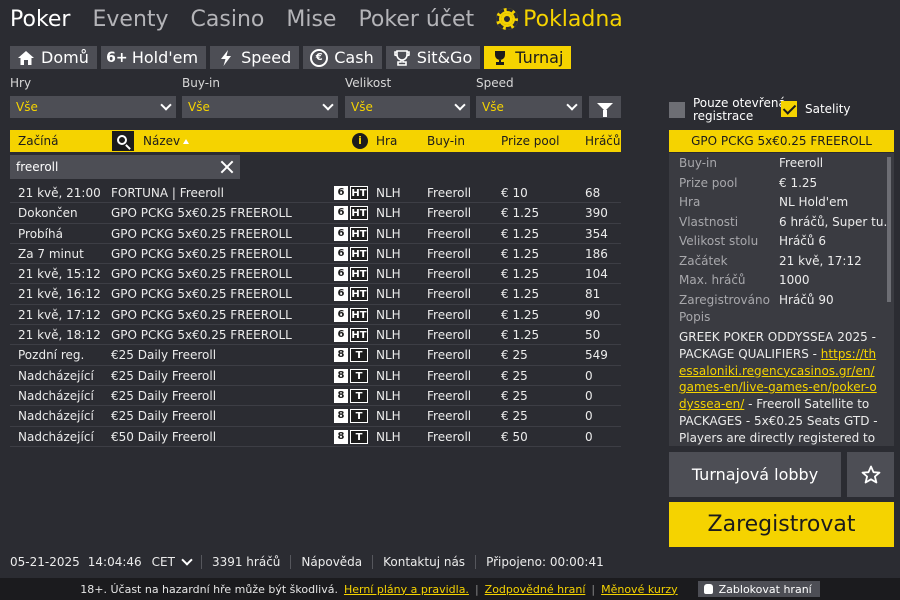 This screenshot has width=900, height=600. What do you see at coordinates (728, 110) in the screenshot?
I see `open-registration-checkbox: Pouze otevřená registrace` at bounding box center [728, 110].